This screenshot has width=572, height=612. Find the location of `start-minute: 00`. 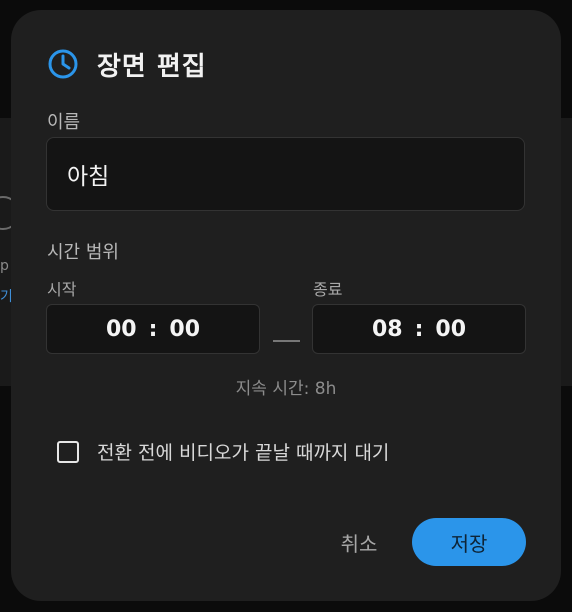

start-minute: 00 is located at coordinates (184, 329).